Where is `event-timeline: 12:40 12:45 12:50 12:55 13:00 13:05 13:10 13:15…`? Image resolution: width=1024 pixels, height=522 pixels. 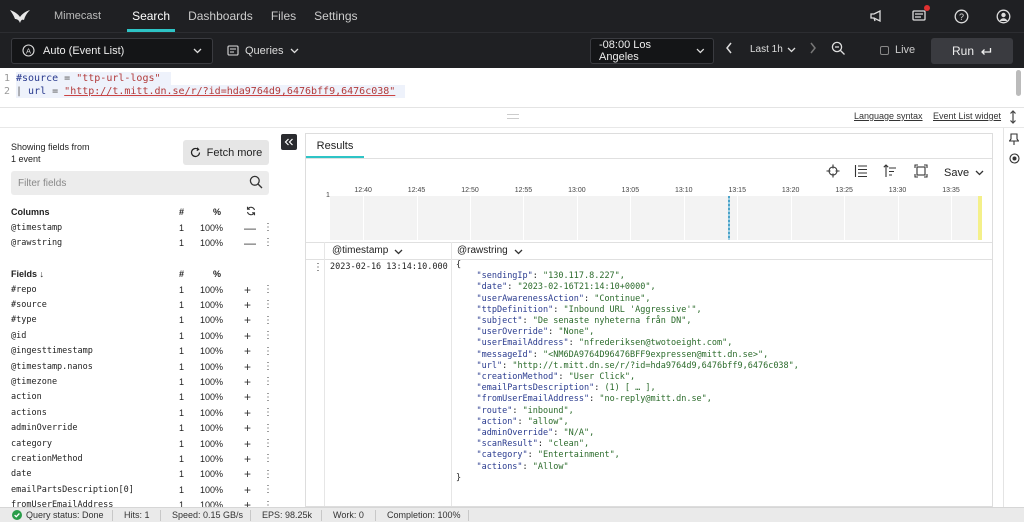 event-timeline: 12:40 12:45 12:50 12:55 13:00 13:05 13:10 13:15… is located at coordinates (649, 213).